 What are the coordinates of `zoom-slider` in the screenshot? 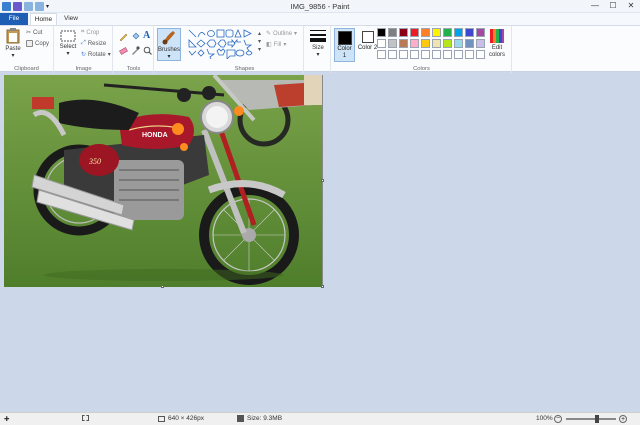 It's located at (591, 419).